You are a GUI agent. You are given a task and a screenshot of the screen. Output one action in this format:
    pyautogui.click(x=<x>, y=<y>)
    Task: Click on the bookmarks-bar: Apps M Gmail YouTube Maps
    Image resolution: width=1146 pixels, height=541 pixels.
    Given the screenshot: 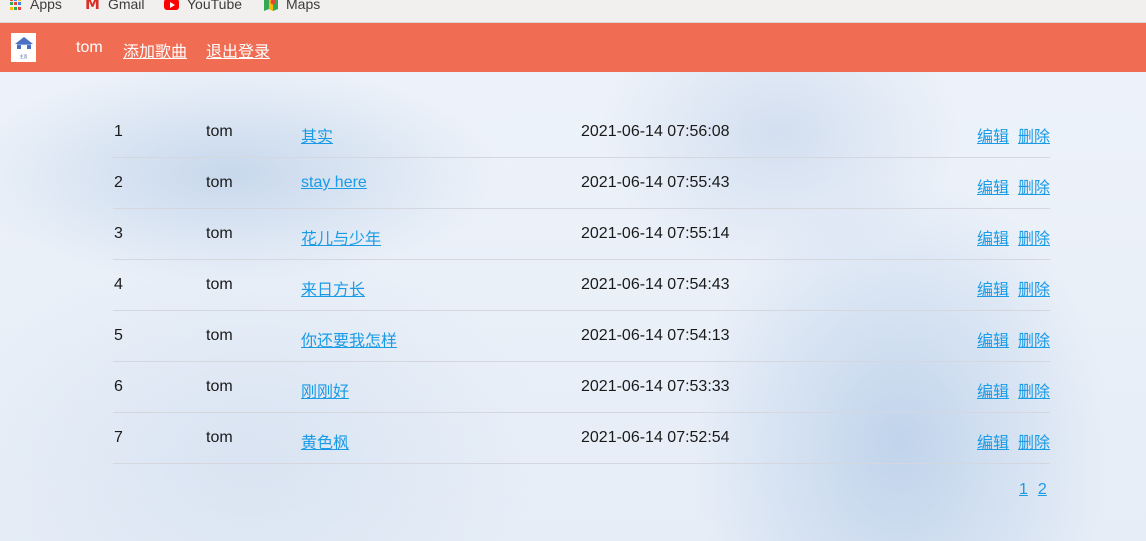 What is the action you would take?
    pyautogui.click(x=573, y=11)
    